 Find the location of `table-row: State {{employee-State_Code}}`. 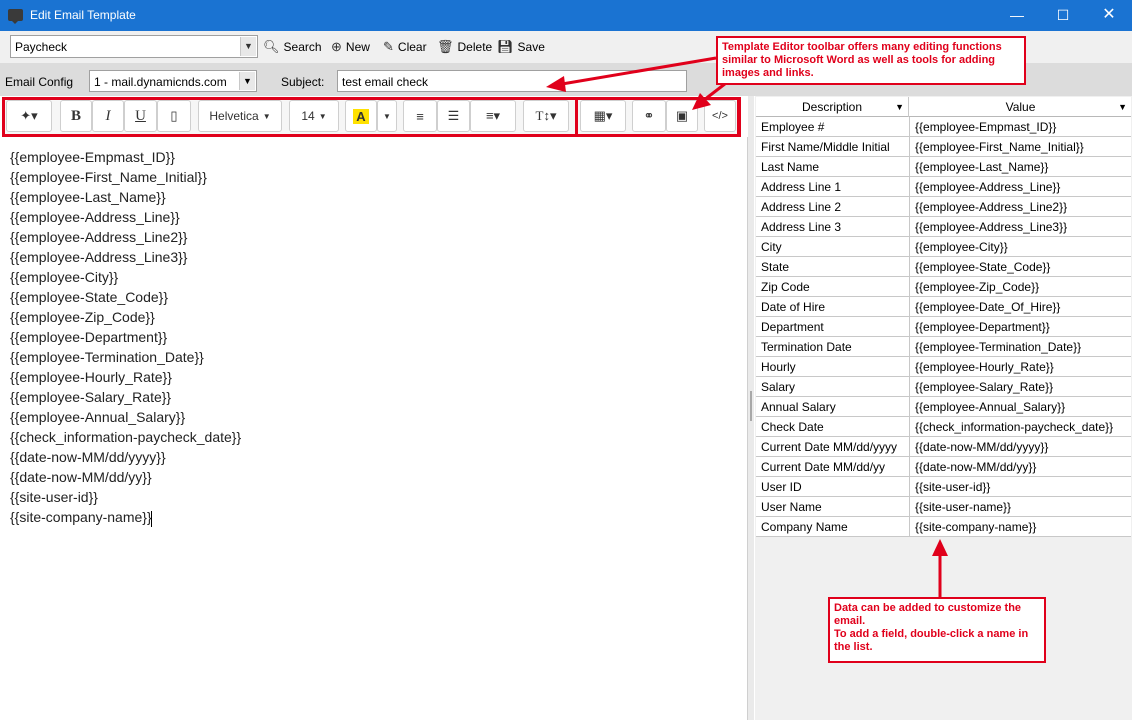

table-row: State {{employee-State_Code}} is located at coordinates (943, 267).